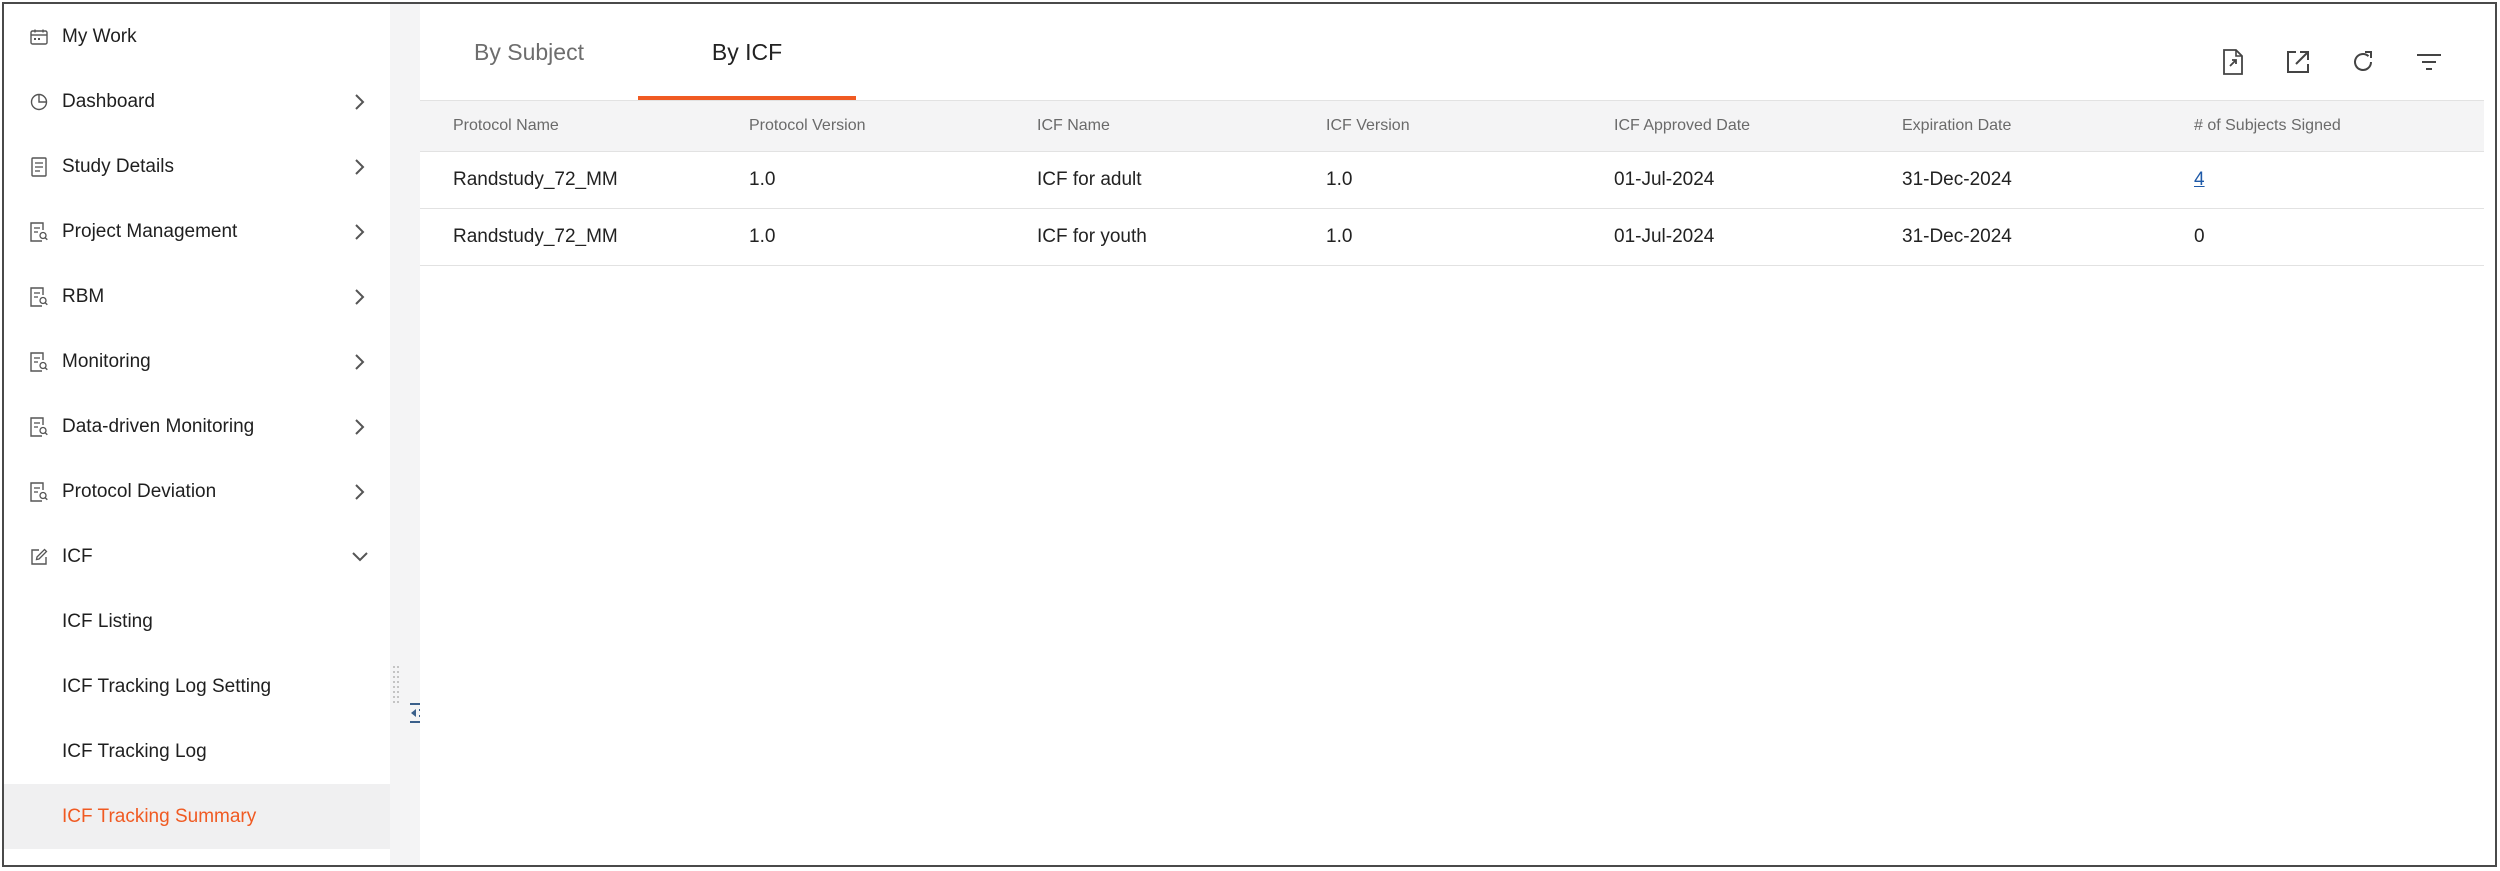 The height and width of the screenshot is (871, 2500). What do you see at coordinates (2429, 62) in the screenshot?
I see `filter-icon` at bounding box center [2429, 62].